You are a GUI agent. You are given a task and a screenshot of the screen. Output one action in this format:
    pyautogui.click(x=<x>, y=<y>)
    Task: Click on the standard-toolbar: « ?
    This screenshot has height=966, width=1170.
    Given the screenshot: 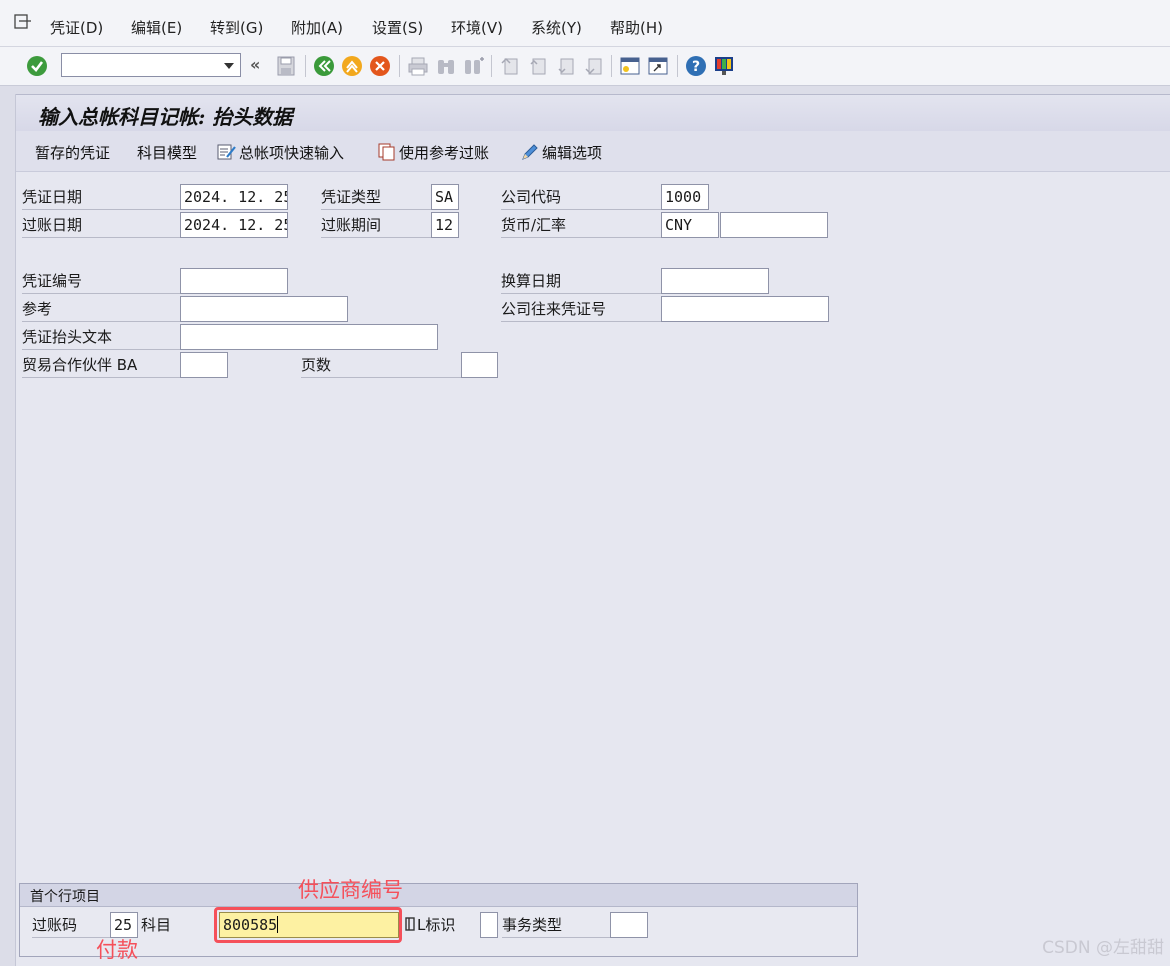 What is the action you would take?
    pyautogui.click(x=585, y=66)
    